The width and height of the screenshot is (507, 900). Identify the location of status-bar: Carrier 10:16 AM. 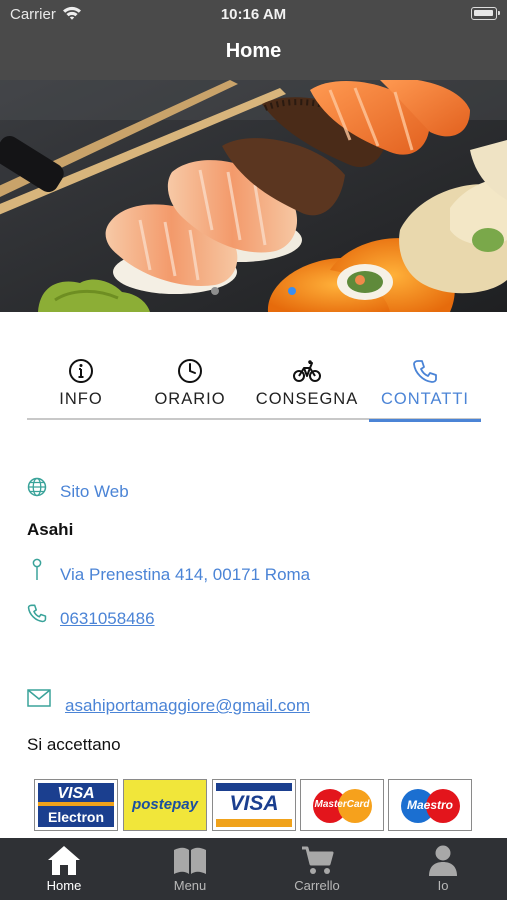
(253, 15).